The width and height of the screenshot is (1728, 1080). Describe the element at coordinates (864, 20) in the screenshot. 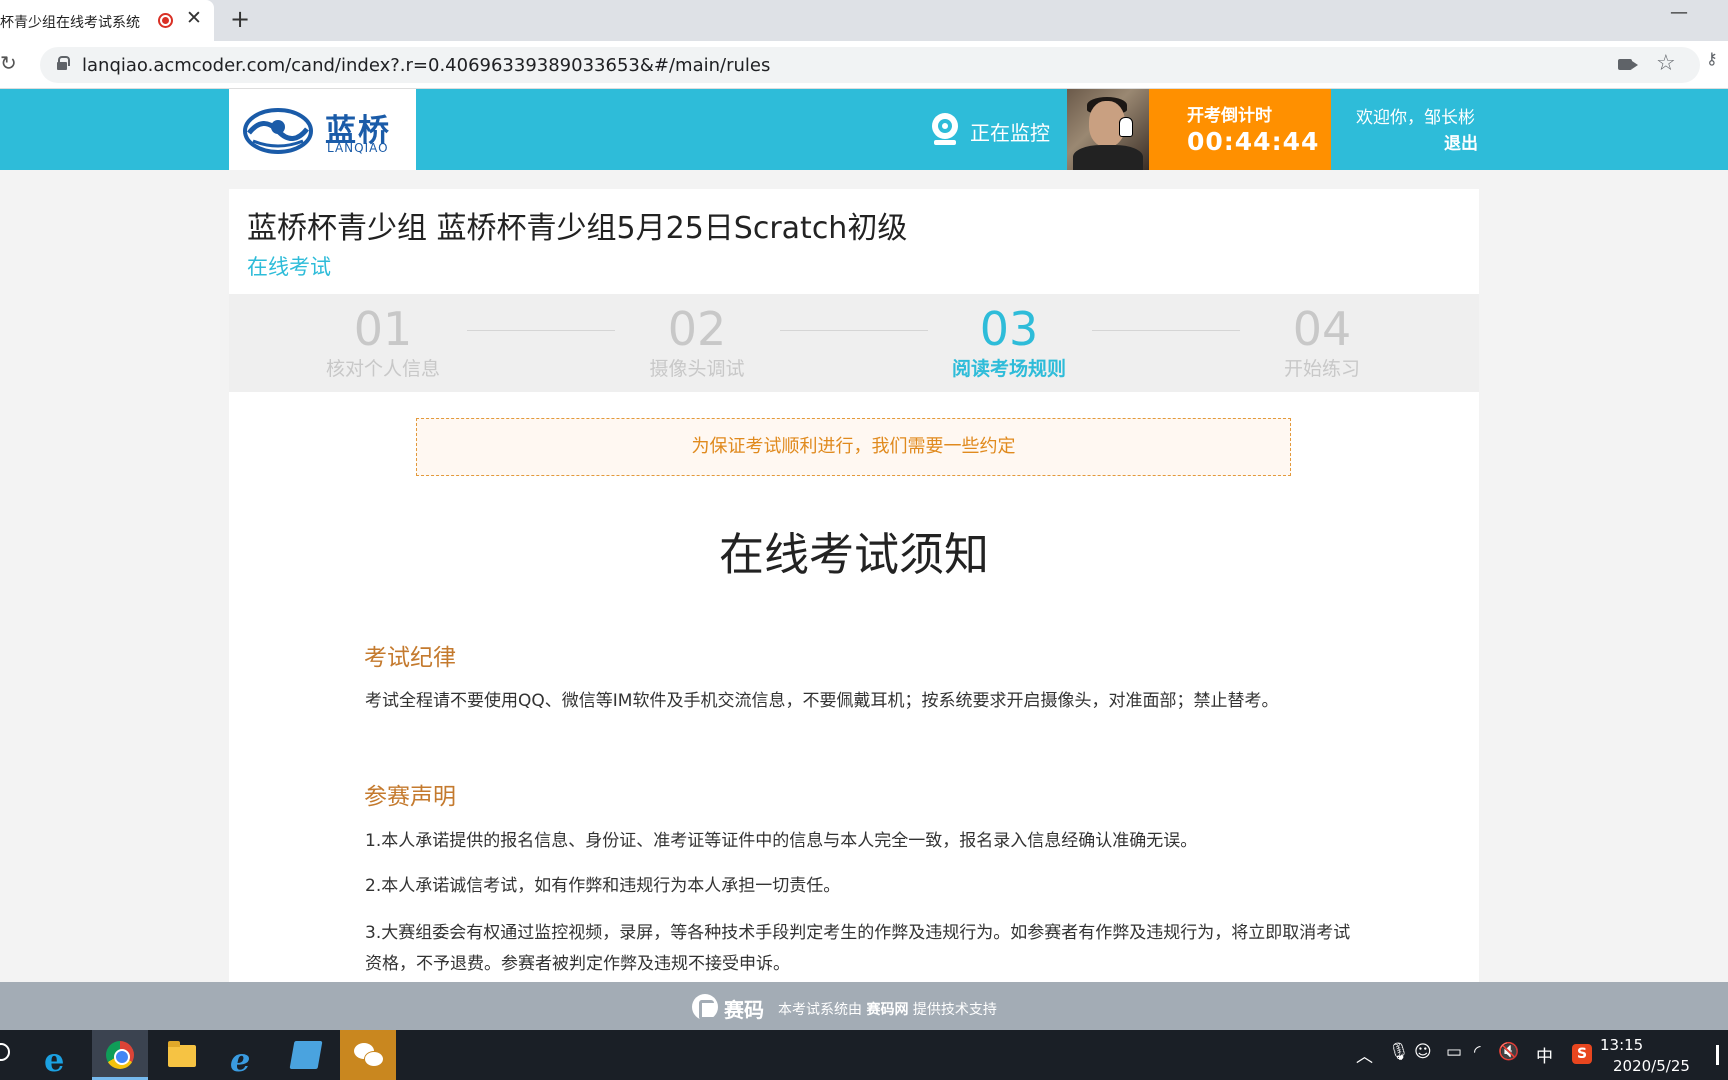

I see `browser-tabstrip: 杯青少组在线考试系统 ✕ + —` at that location.